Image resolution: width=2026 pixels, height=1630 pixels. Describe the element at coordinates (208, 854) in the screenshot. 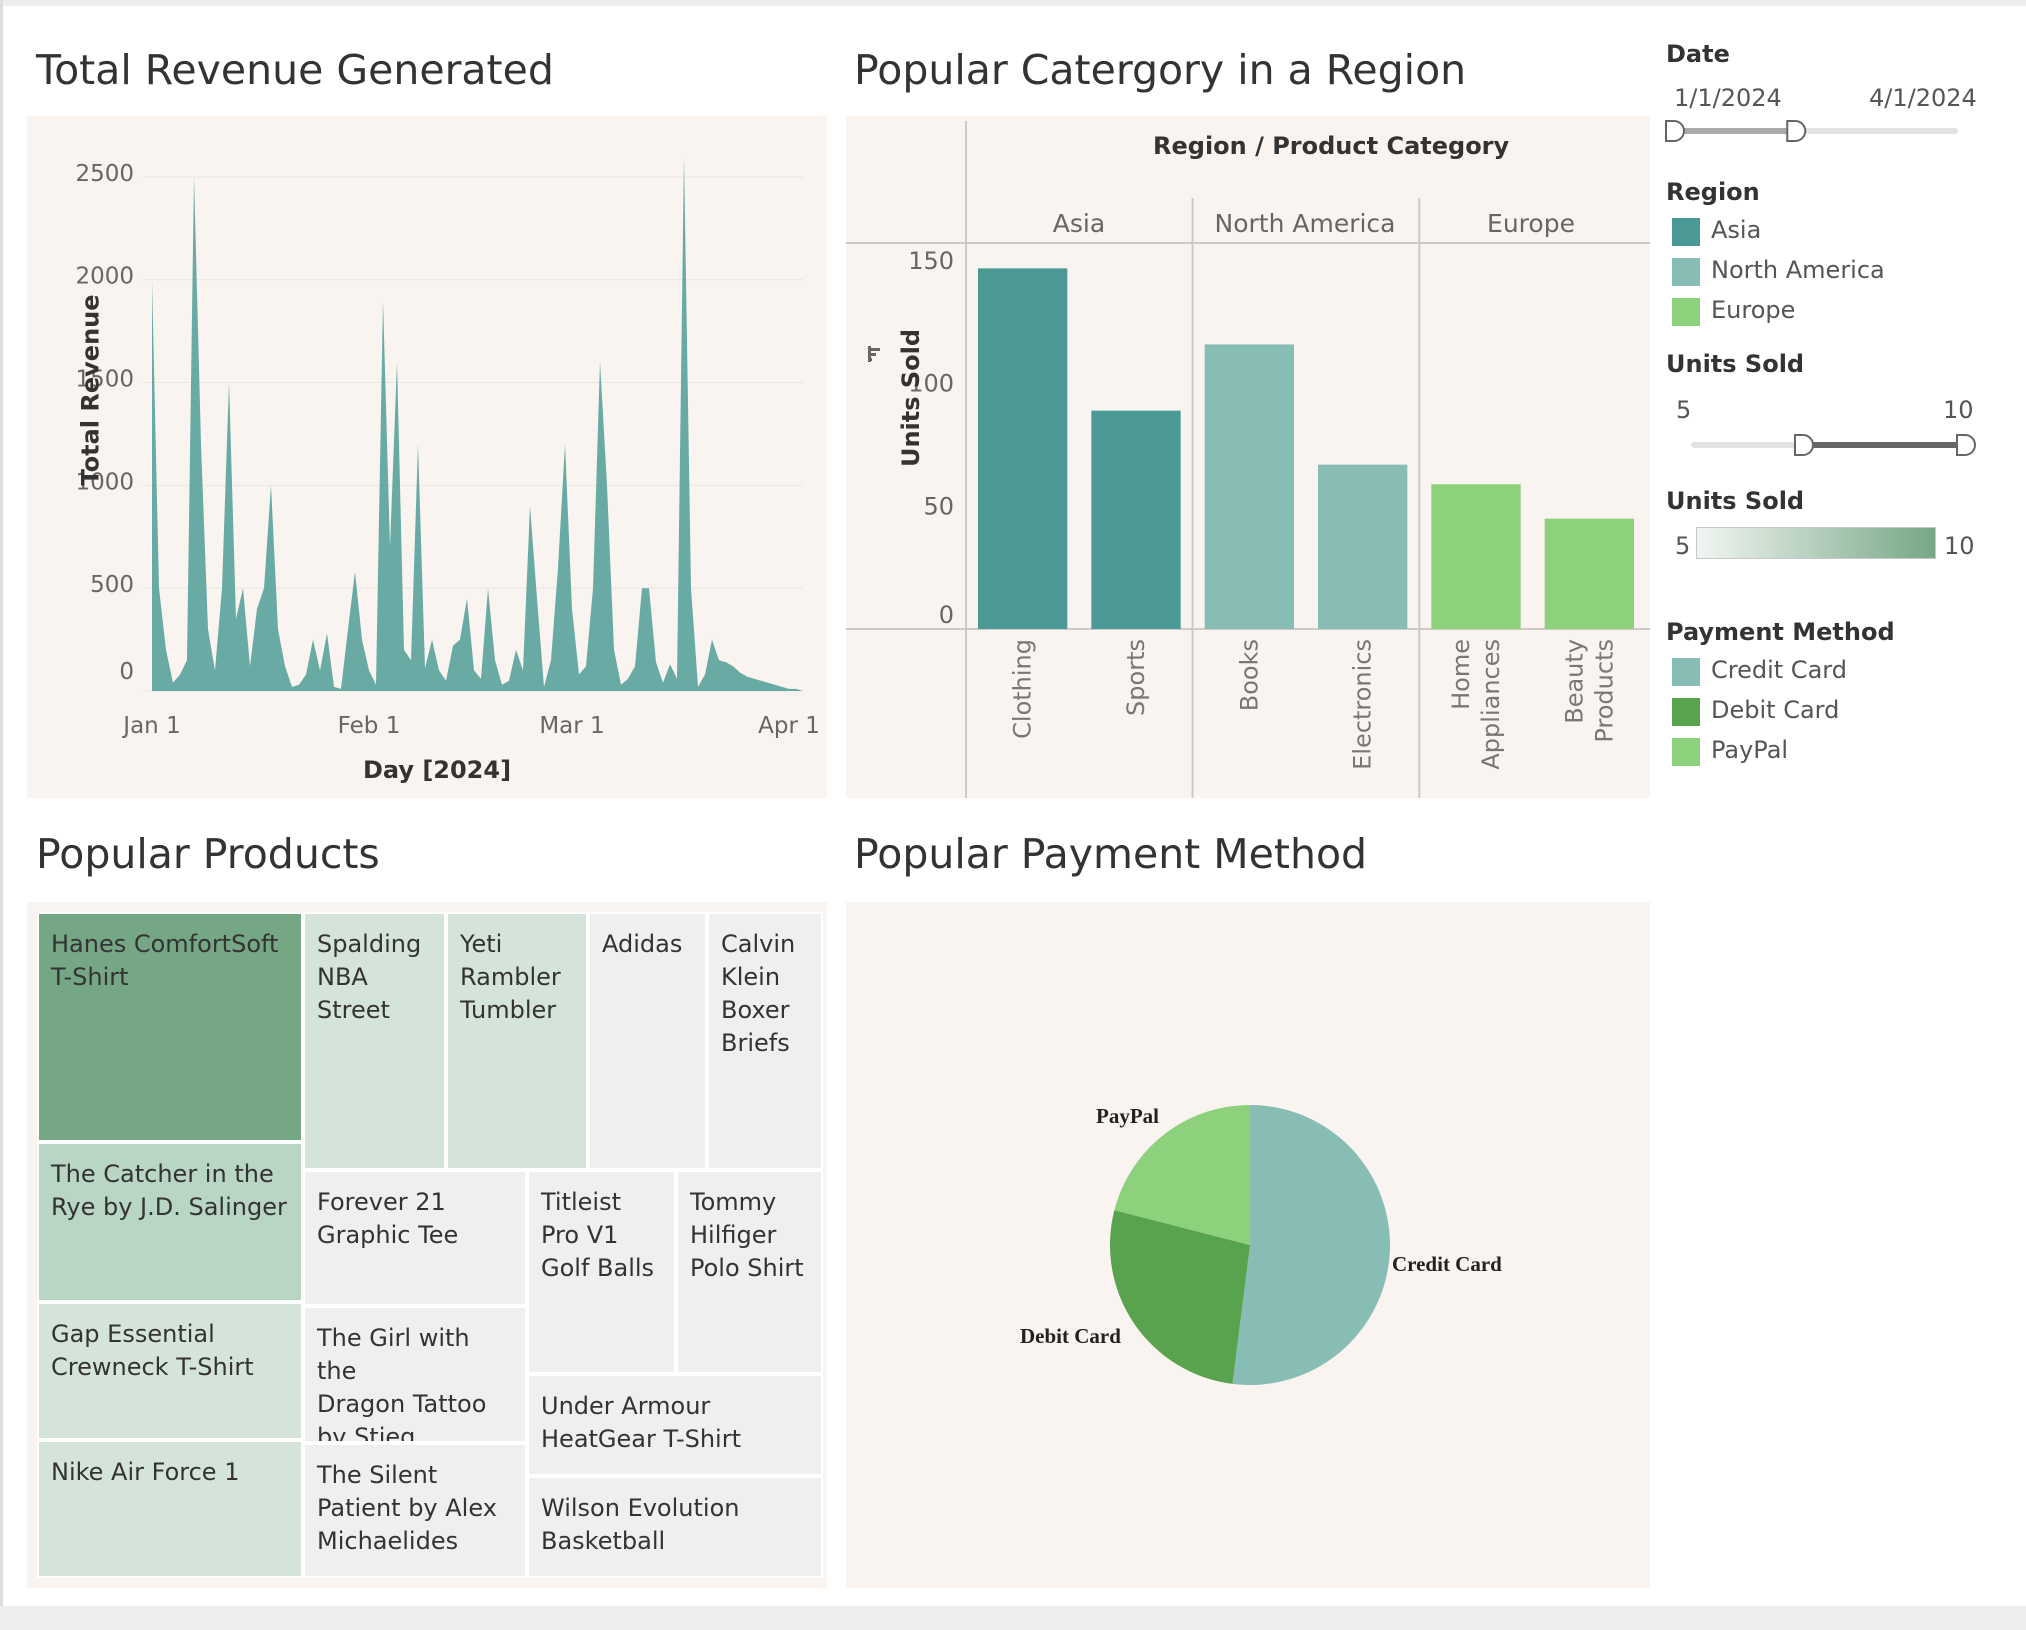

I see `products-title: Popular Products` at that location.